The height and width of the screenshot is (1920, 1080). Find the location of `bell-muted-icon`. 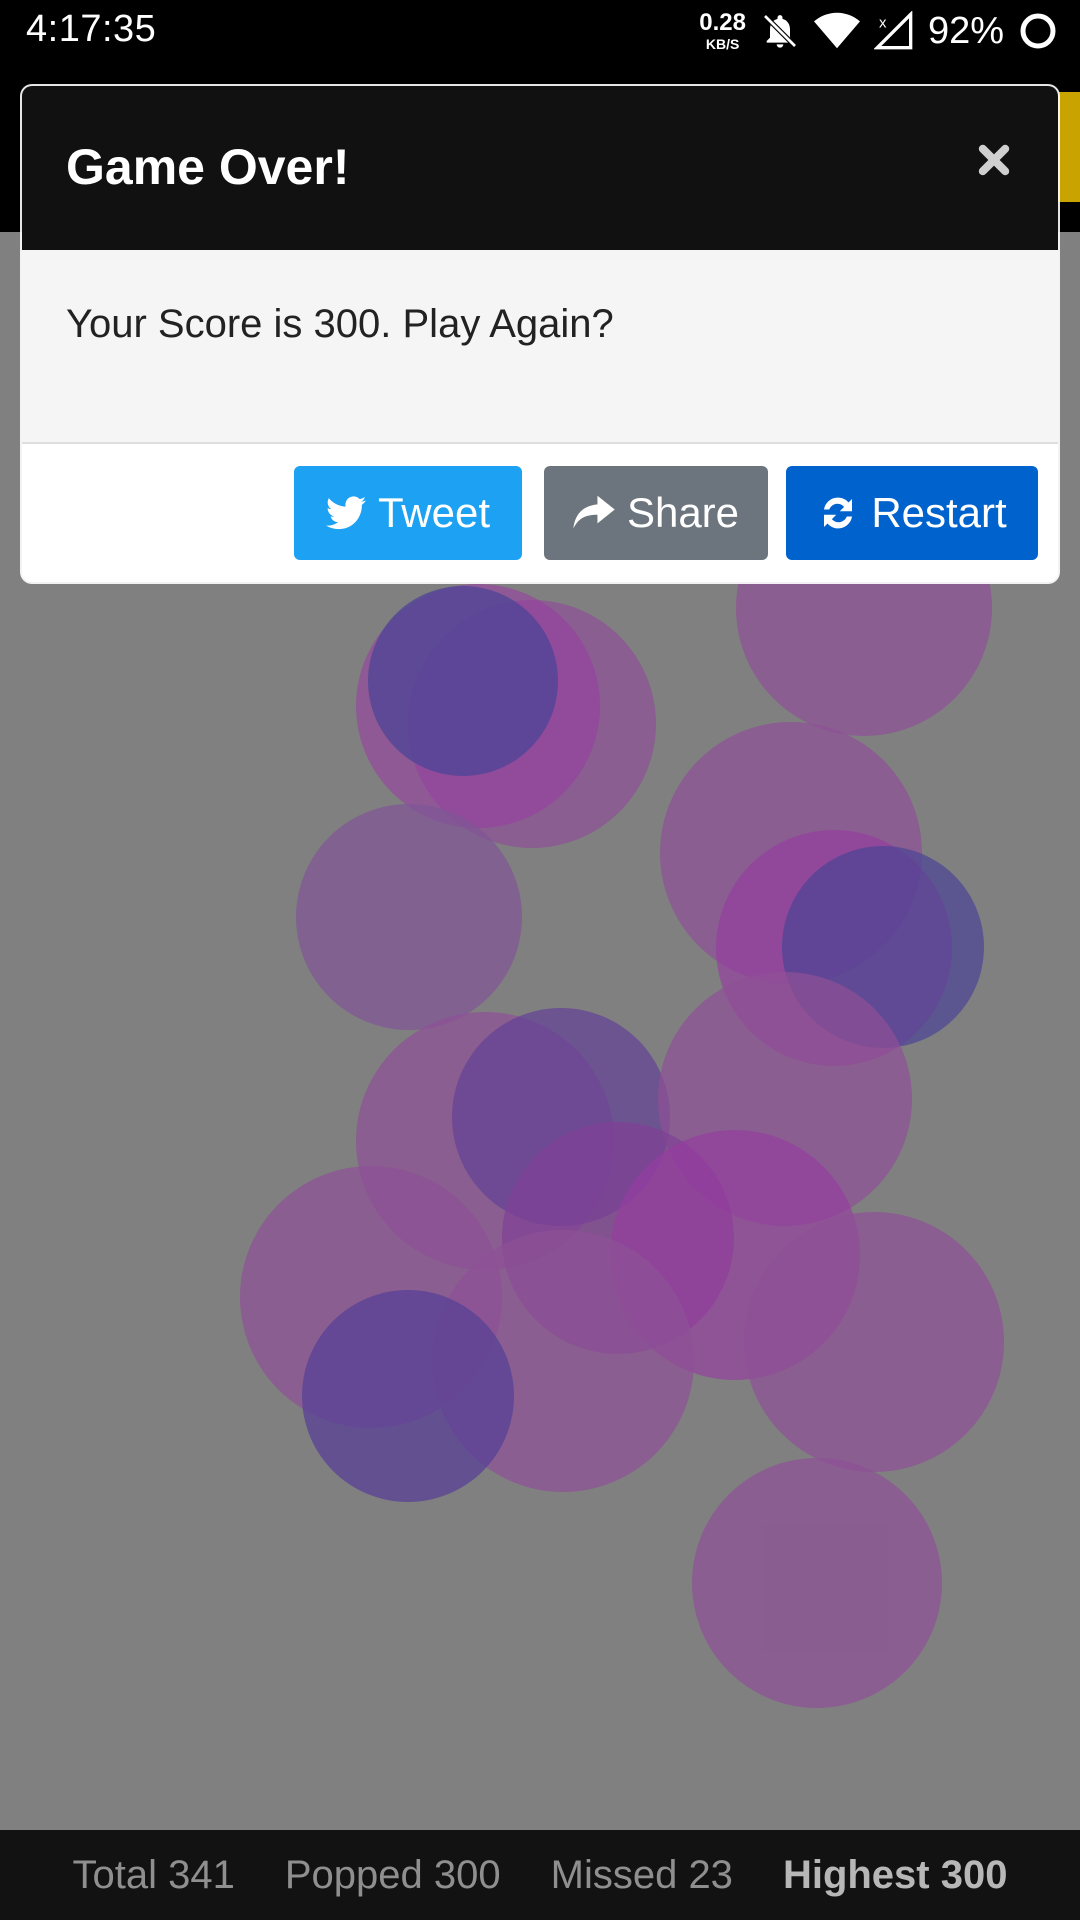

bell-muted-icon is located at coordinates (780, 31).